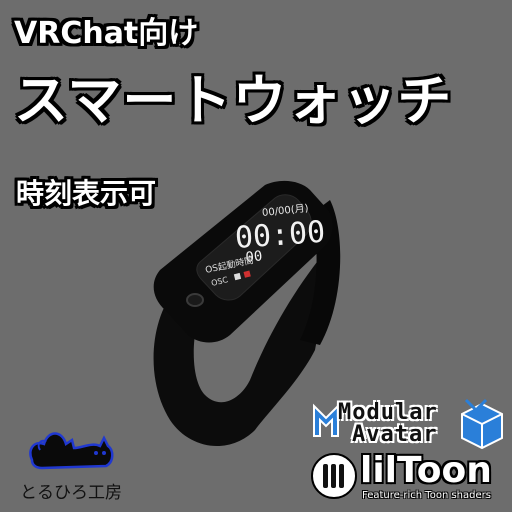 The image size is (512, 512). What do you see at coordinates (426, 495) in the screenshot?
I see `liltoon-tagline: Feature-rich Toon shaders` at bounding box center [426, 495].